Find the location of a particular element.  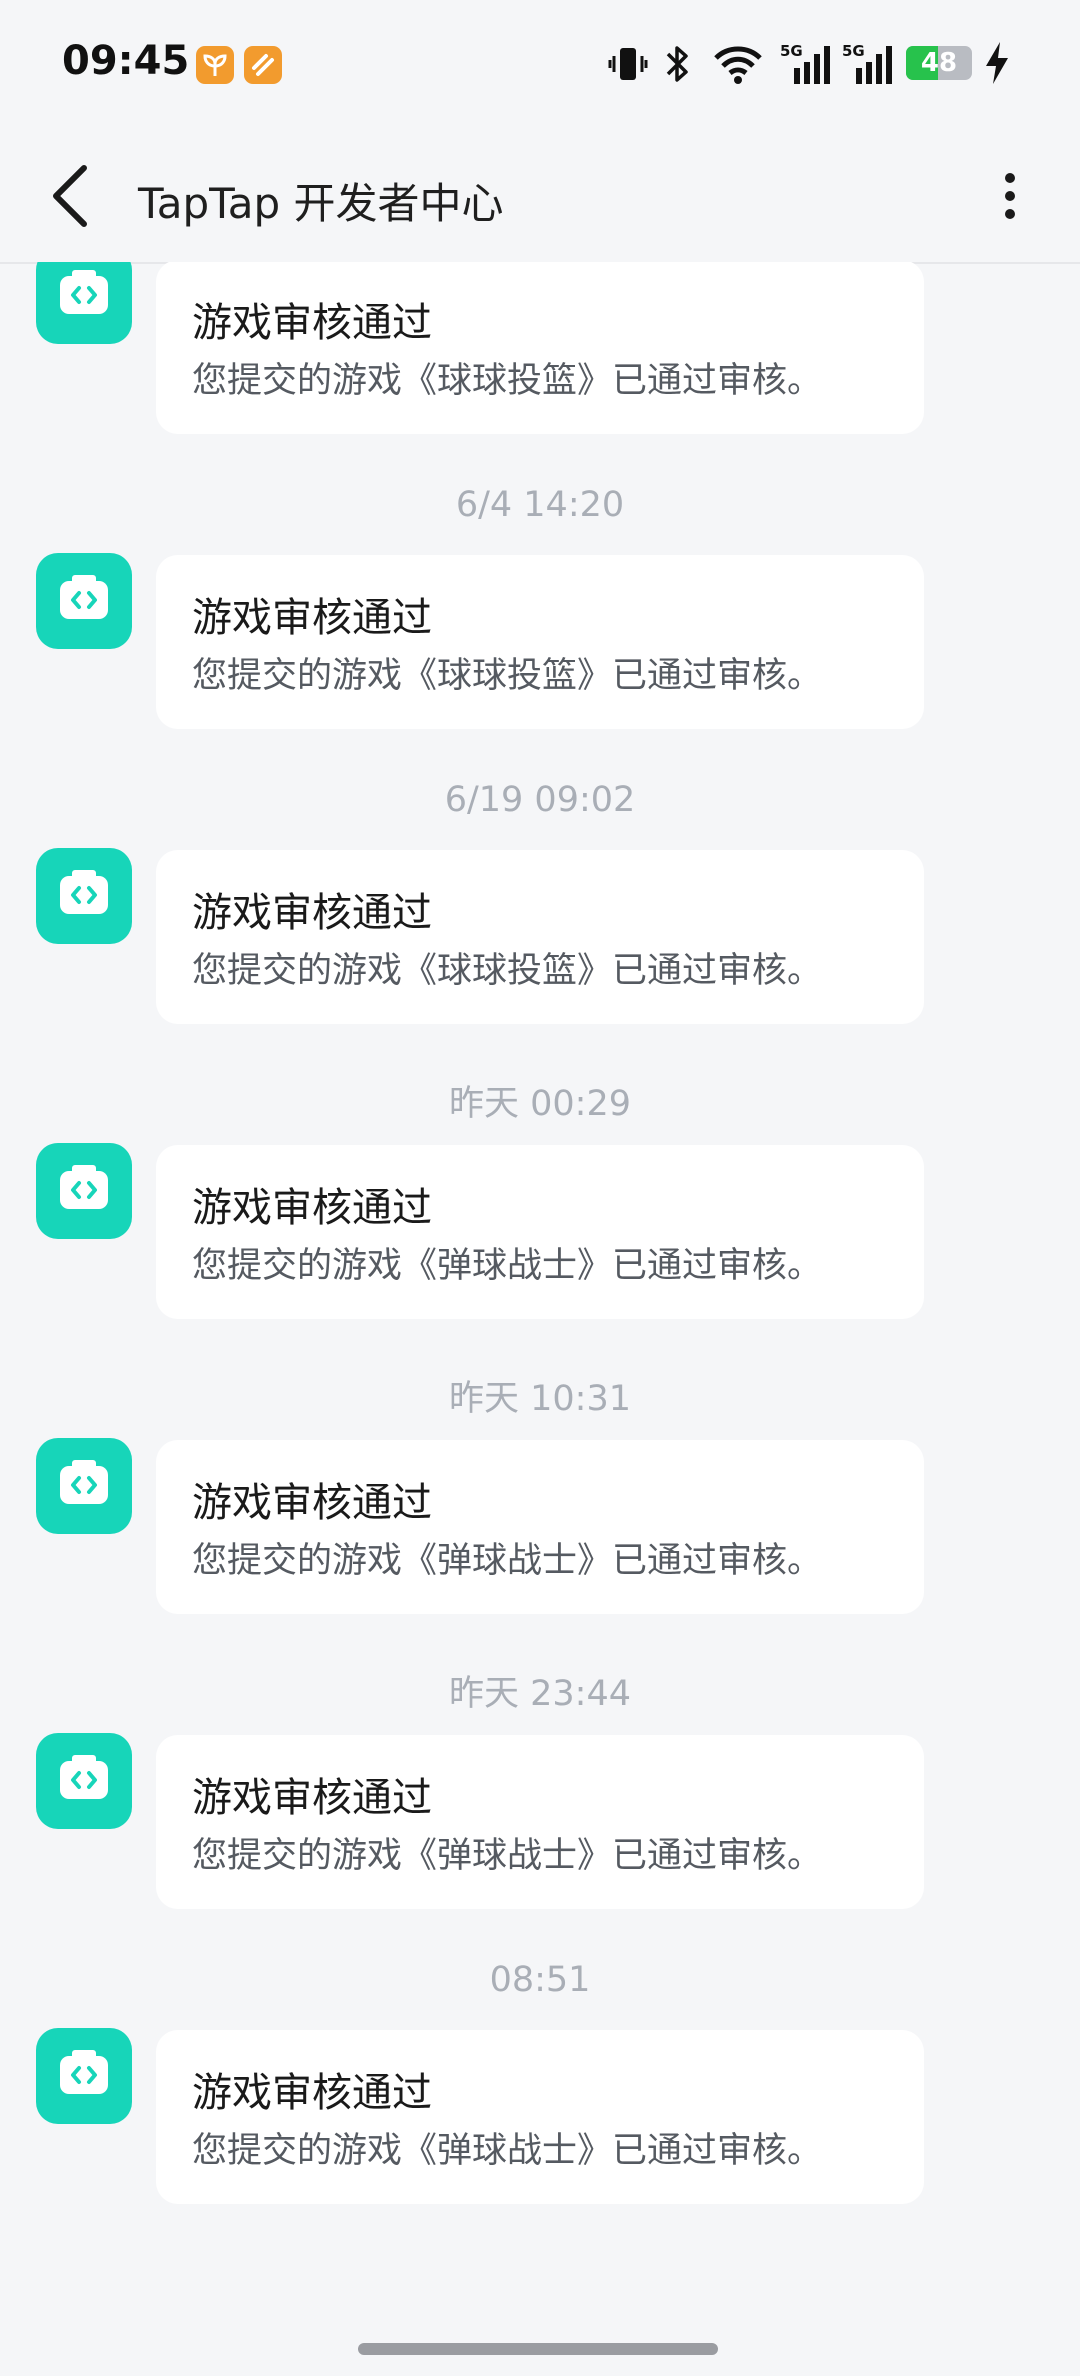

message-timestamp: 6/19 09:02 is located at coordinates (540, 800).